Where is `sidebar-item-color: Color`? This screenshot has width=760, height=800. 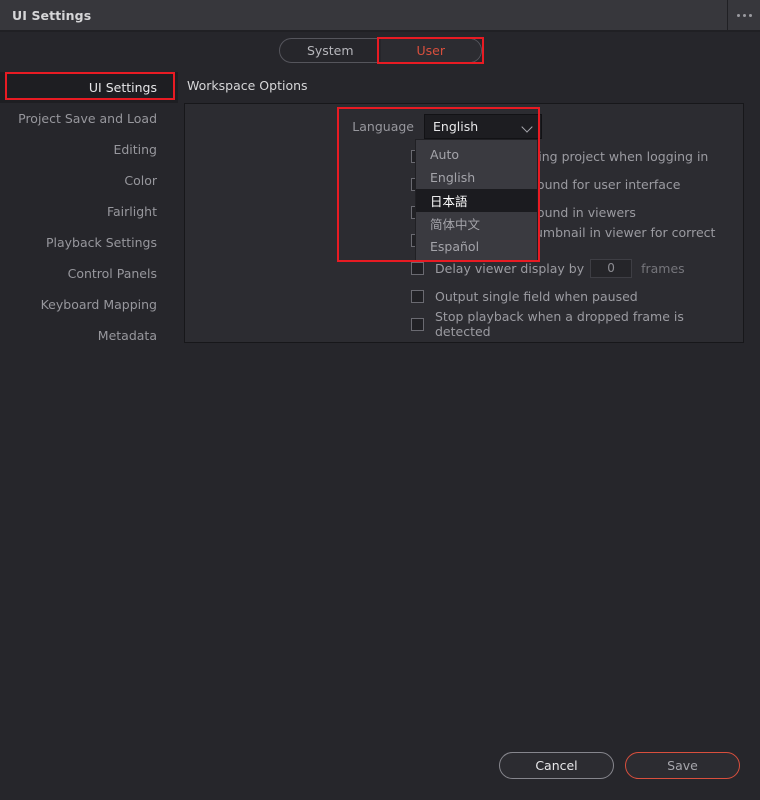 sidebar-item-color: Color is located at coordinates (89, 180).